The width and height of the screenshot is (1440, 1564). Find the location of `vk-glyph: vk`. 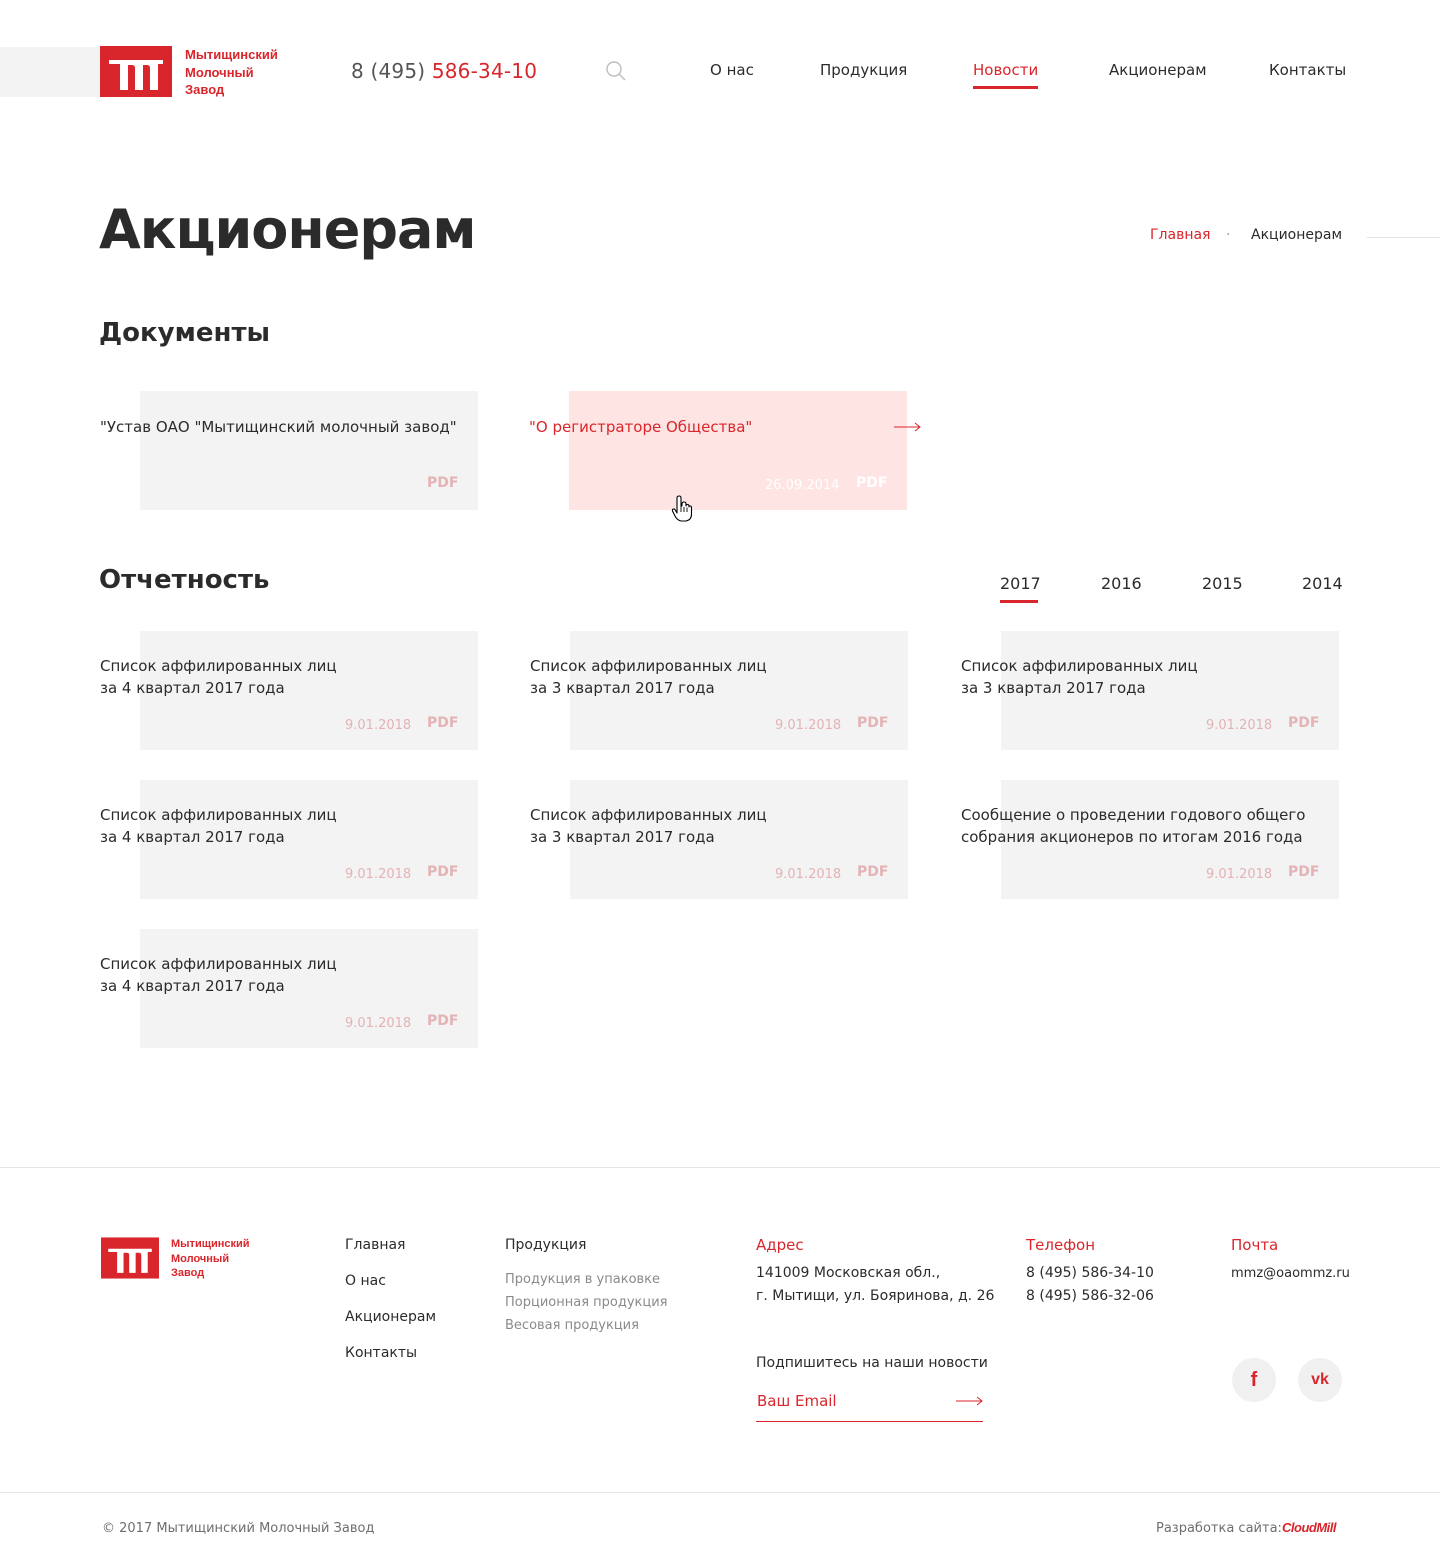

vk-glyph: vk is located at coordinates (1320, 1379).